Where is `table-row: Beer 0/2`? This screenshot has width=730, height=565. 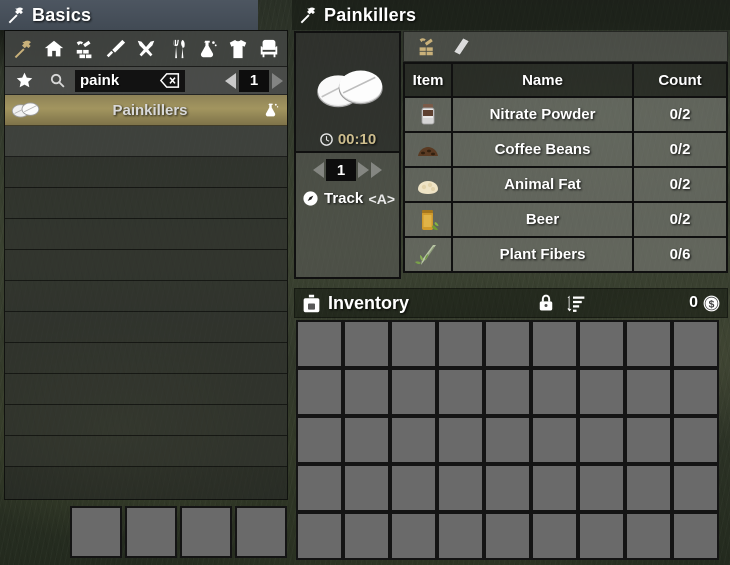
table-row: Beer 0/2 is located at coordinates (565, 219).